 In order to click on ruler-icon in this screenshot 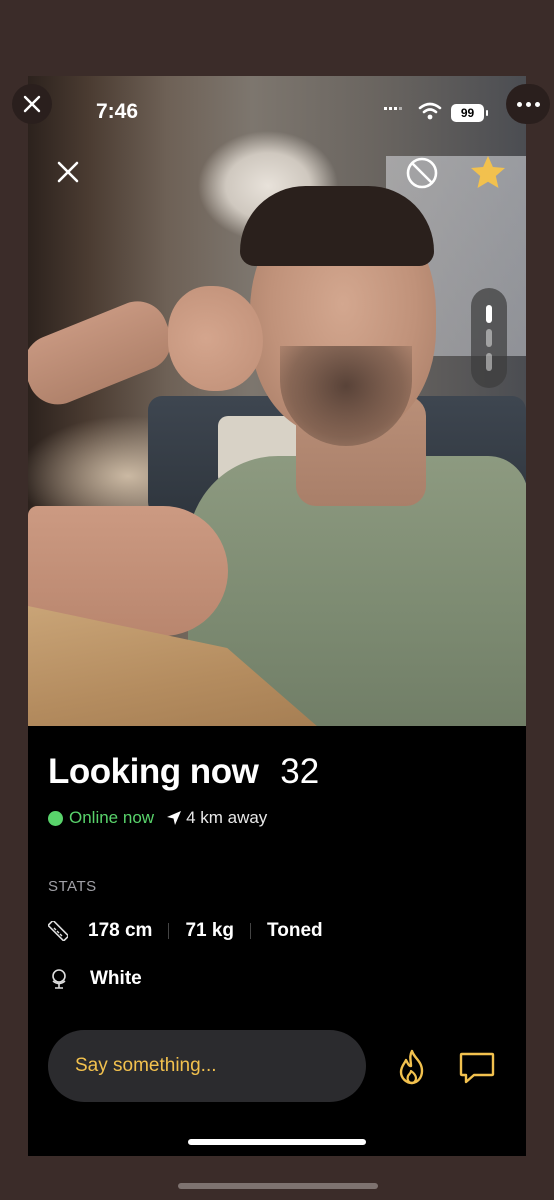, I will do `click(58, 931)`.